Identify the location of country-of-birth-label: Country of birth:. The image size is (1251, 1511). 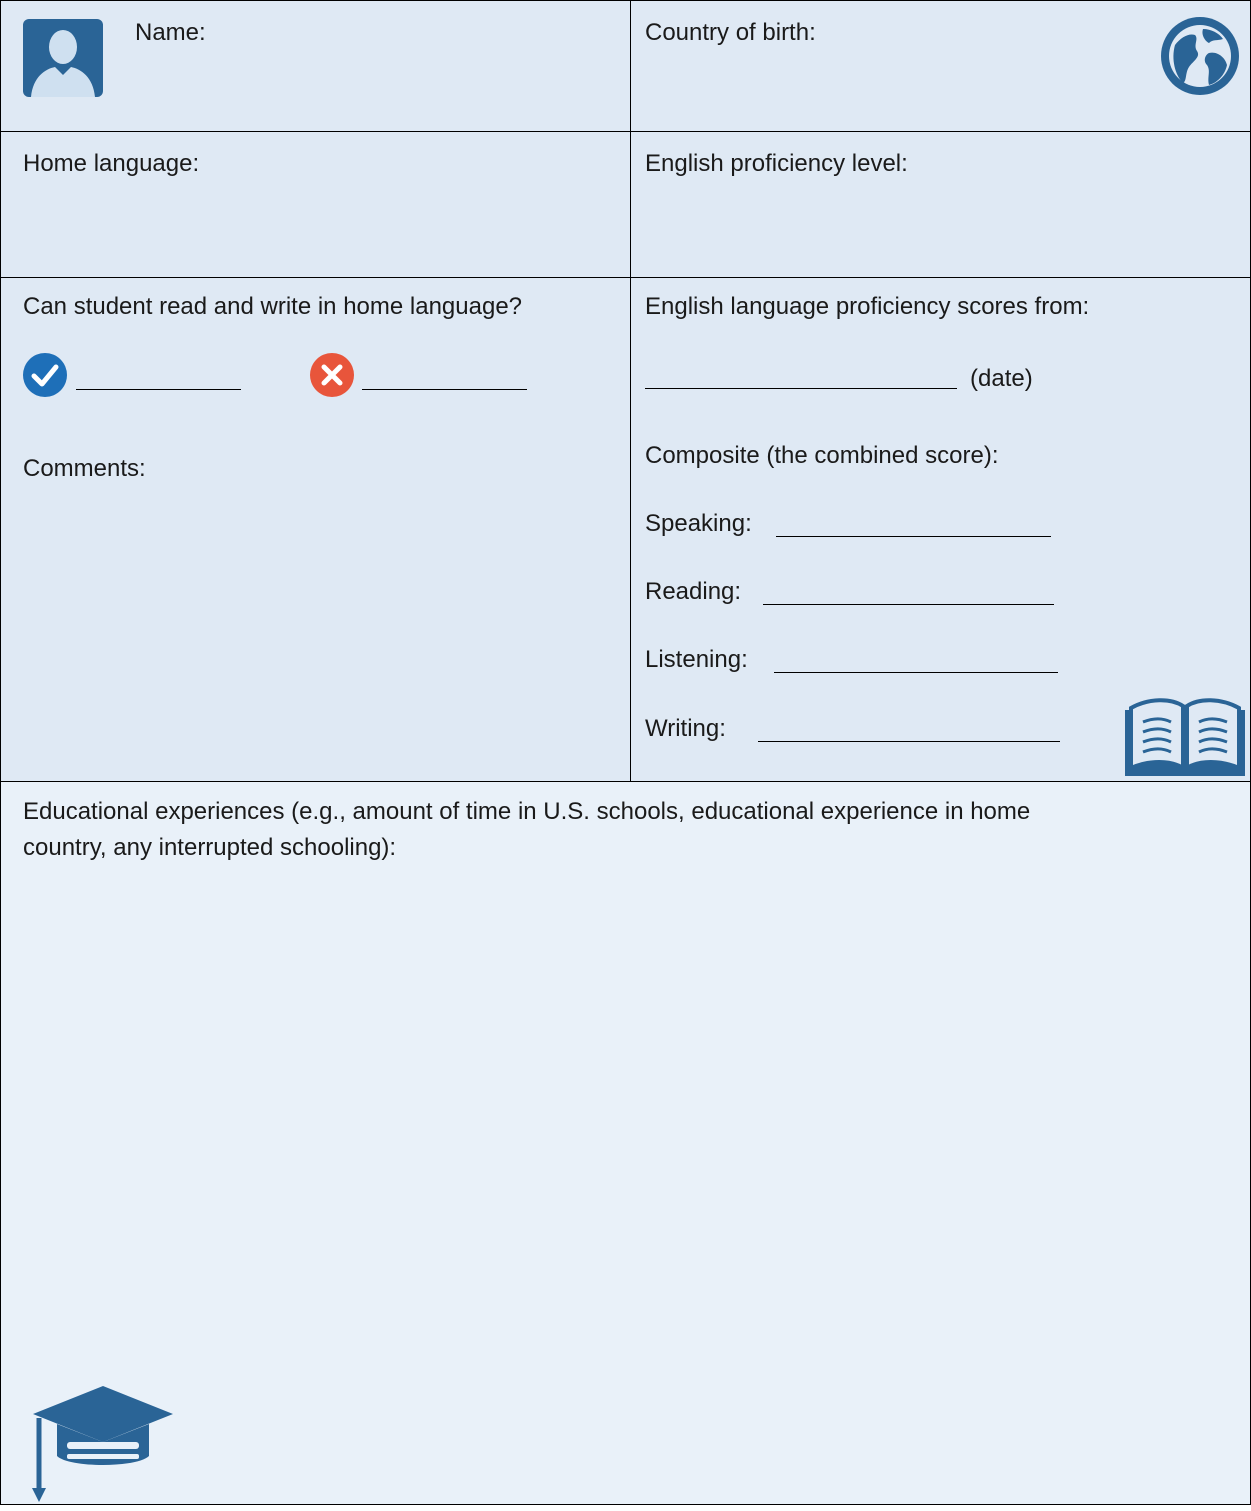
(730, 32).